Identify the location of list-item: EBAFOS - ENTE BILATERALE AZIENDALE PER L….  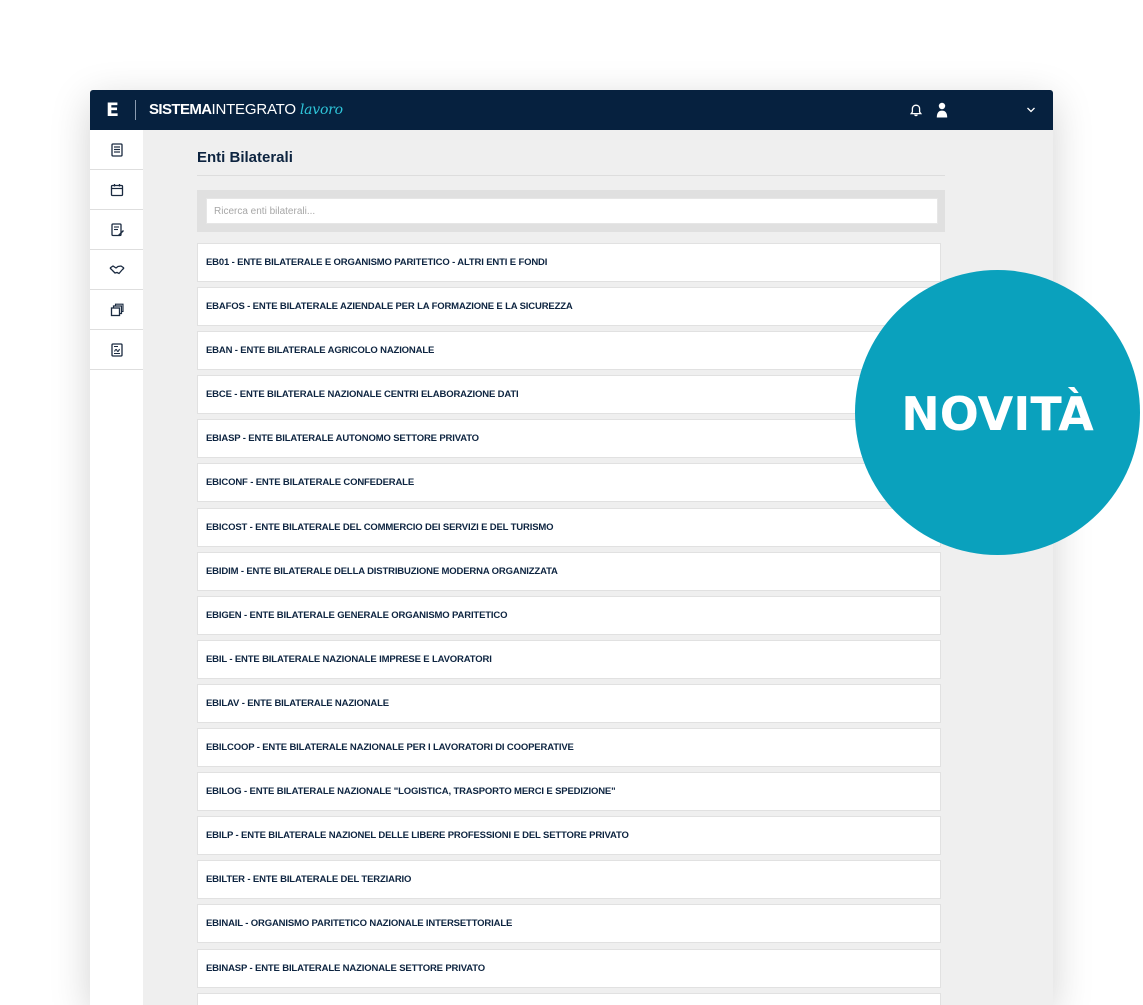
(569, 307).